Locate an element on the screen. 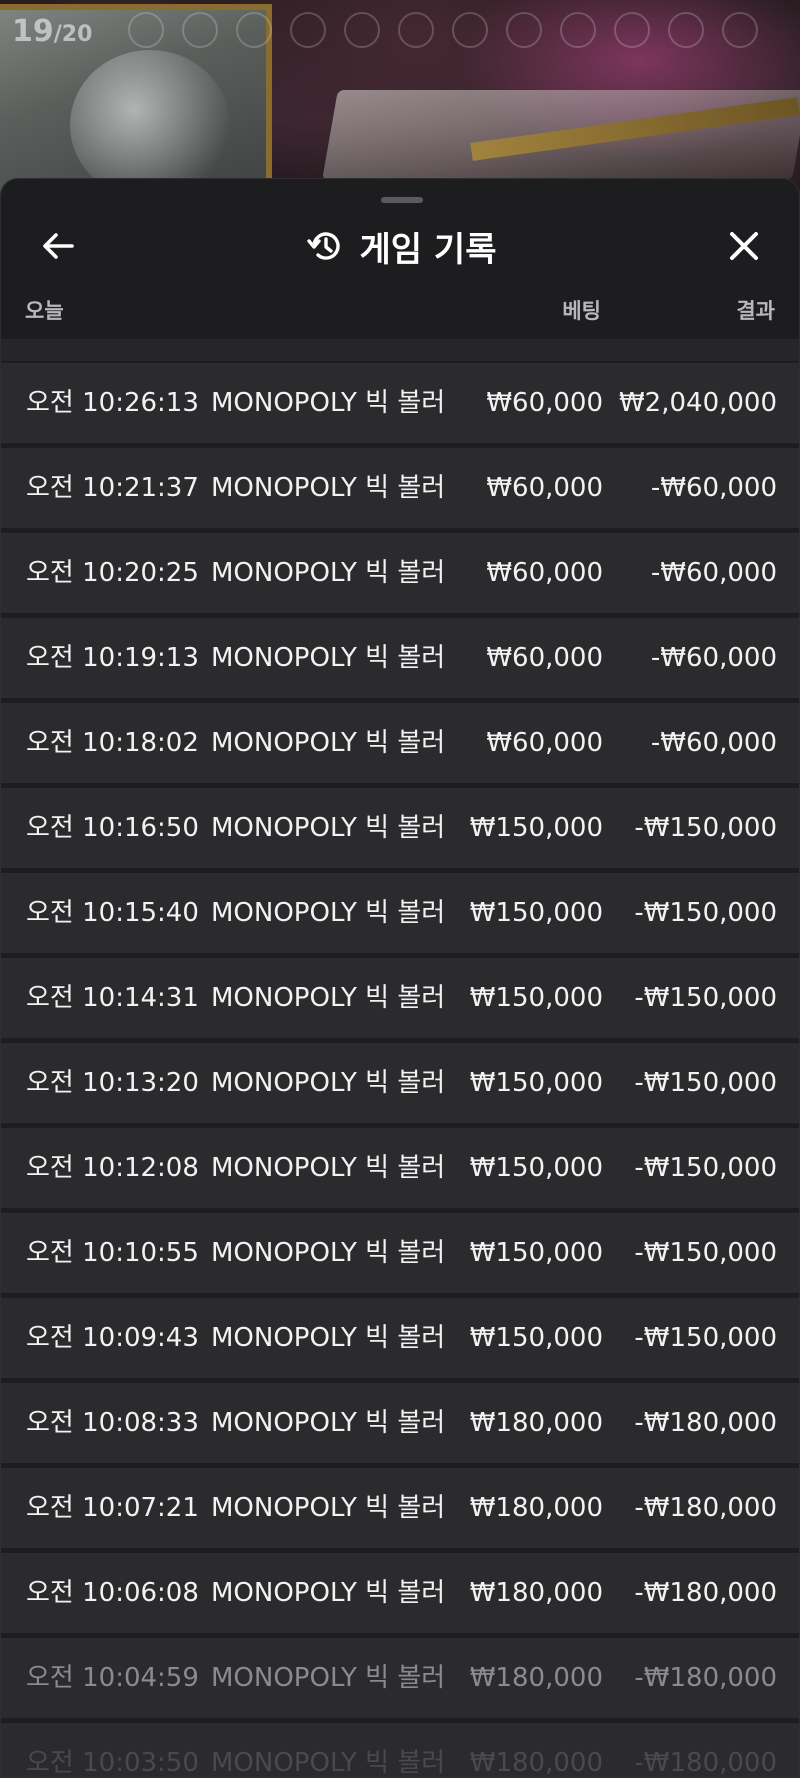 This screenshot has height=1778, width=800. sheet-header: 게임 기록 is located at coordinates (400, 246).